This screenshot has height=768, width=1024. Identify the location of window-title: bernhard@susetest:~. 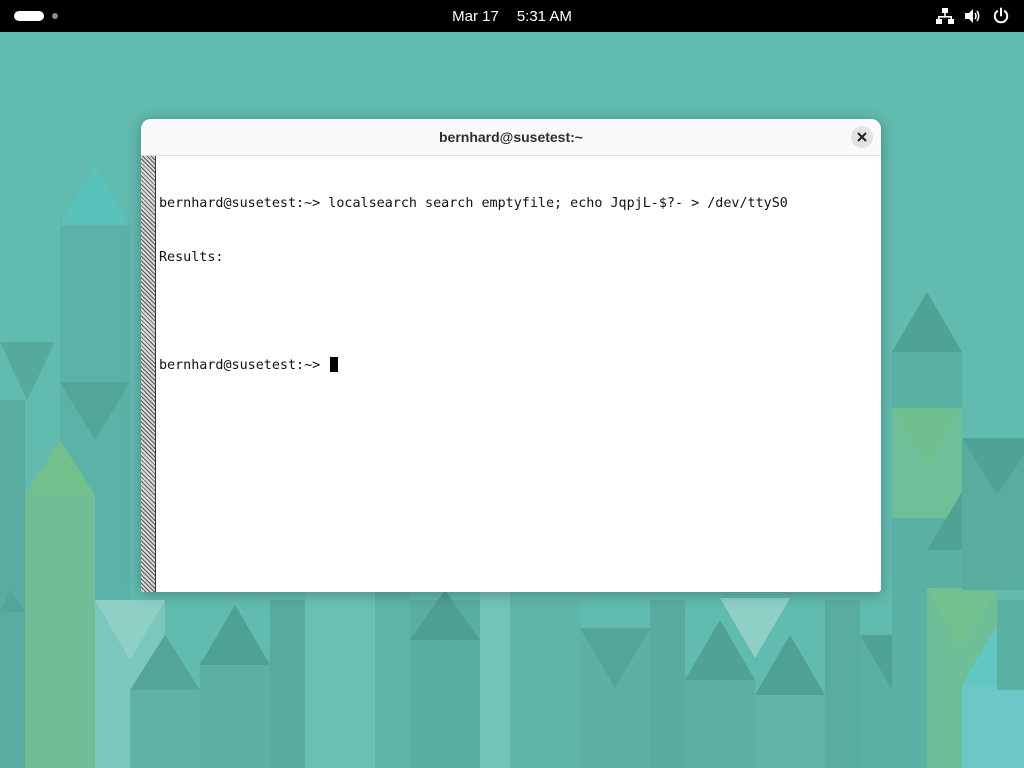
(511, 137).